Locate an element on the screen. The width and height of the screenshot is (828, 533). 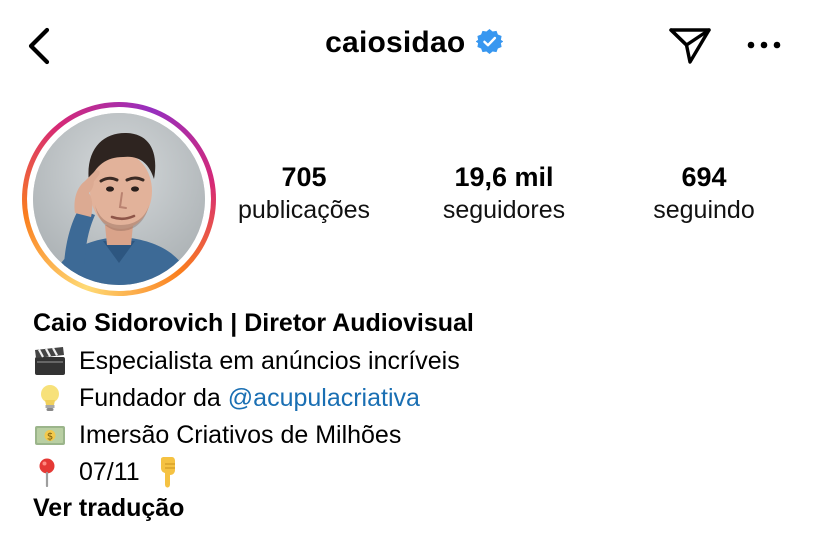
followers-count: 19,6 mil seguidores is located at coordinates (504, 193).